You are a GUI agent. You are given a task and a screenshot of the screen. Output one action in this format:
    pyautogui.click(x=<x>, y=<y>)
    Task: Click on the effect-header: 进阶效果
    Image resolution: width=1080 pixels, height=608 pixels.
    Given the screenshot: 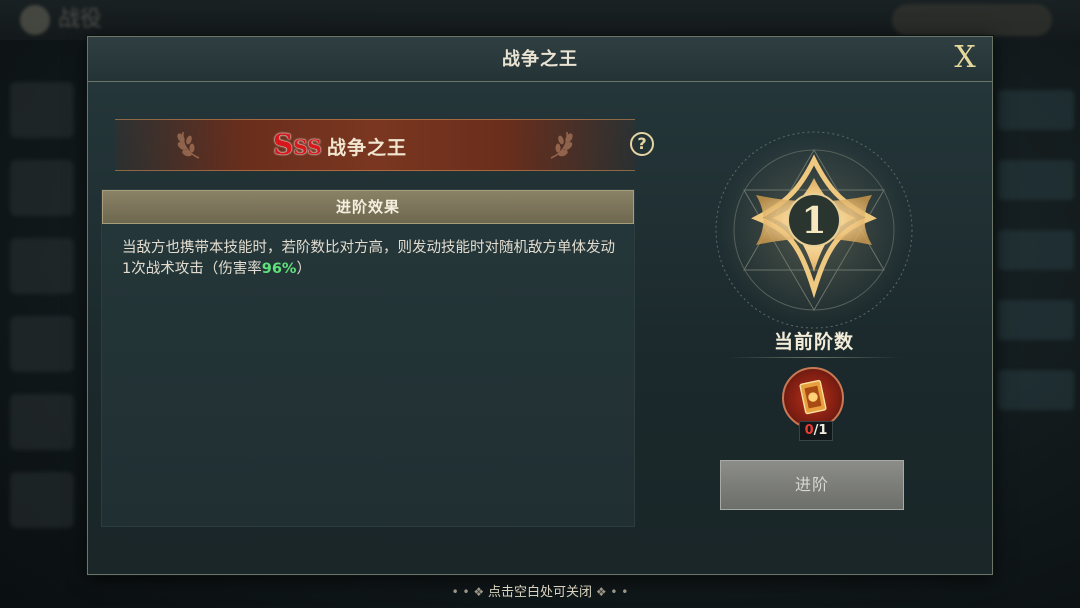 What is the action you would take?
    pyautogui.click(x=368, y=207)
    